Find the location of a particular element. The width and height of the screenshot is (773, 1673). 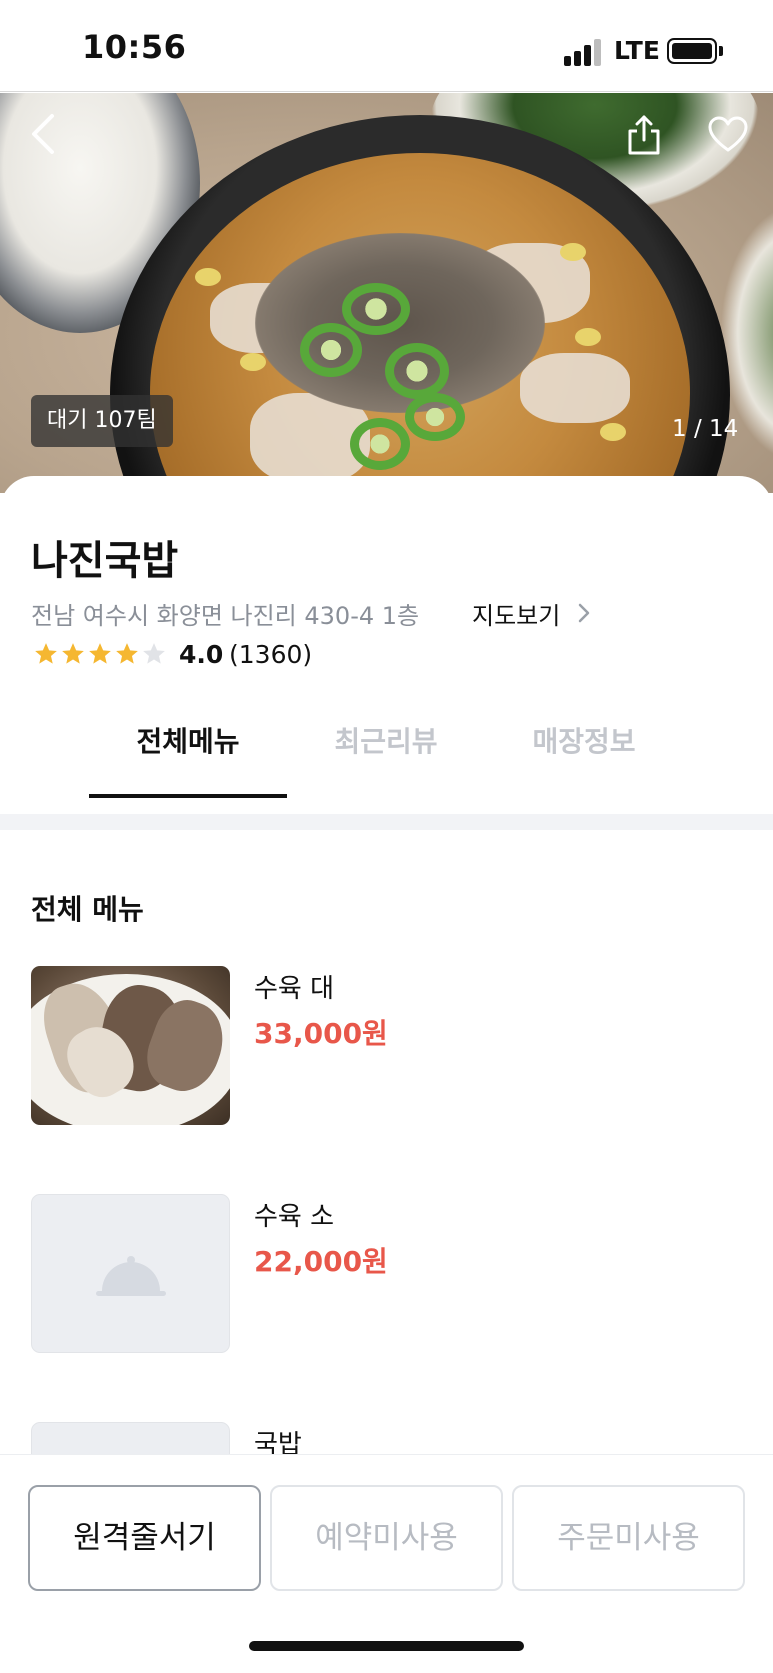

menu-item-name: 수육 소 is located at coordinates (294, 1217).